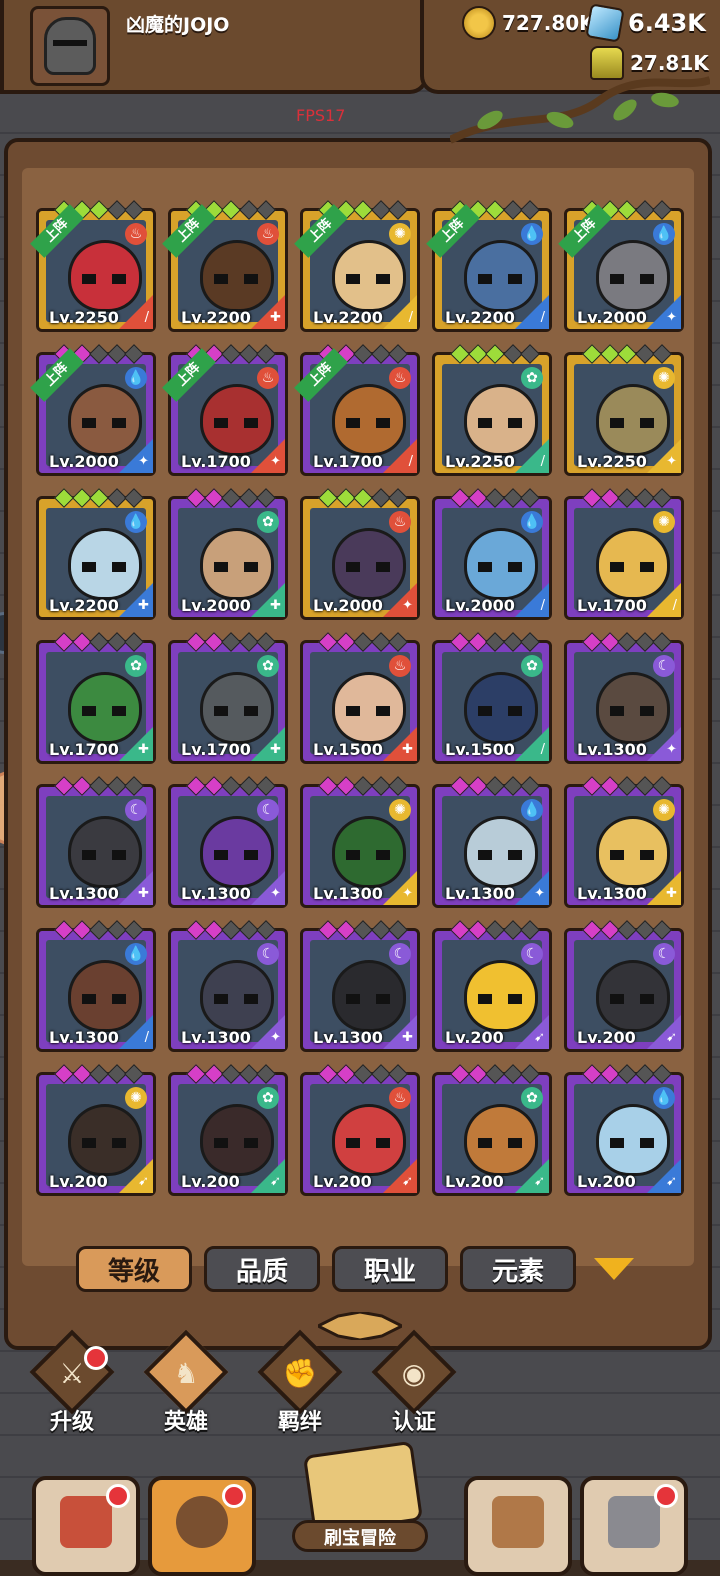 Image resolution: width=720 pixels, height=1576 pixels. What do you see at coordinates (480, 317) in the screenshot?
I see `hero-level: Lv.2200` at bounding box center [480, 317].